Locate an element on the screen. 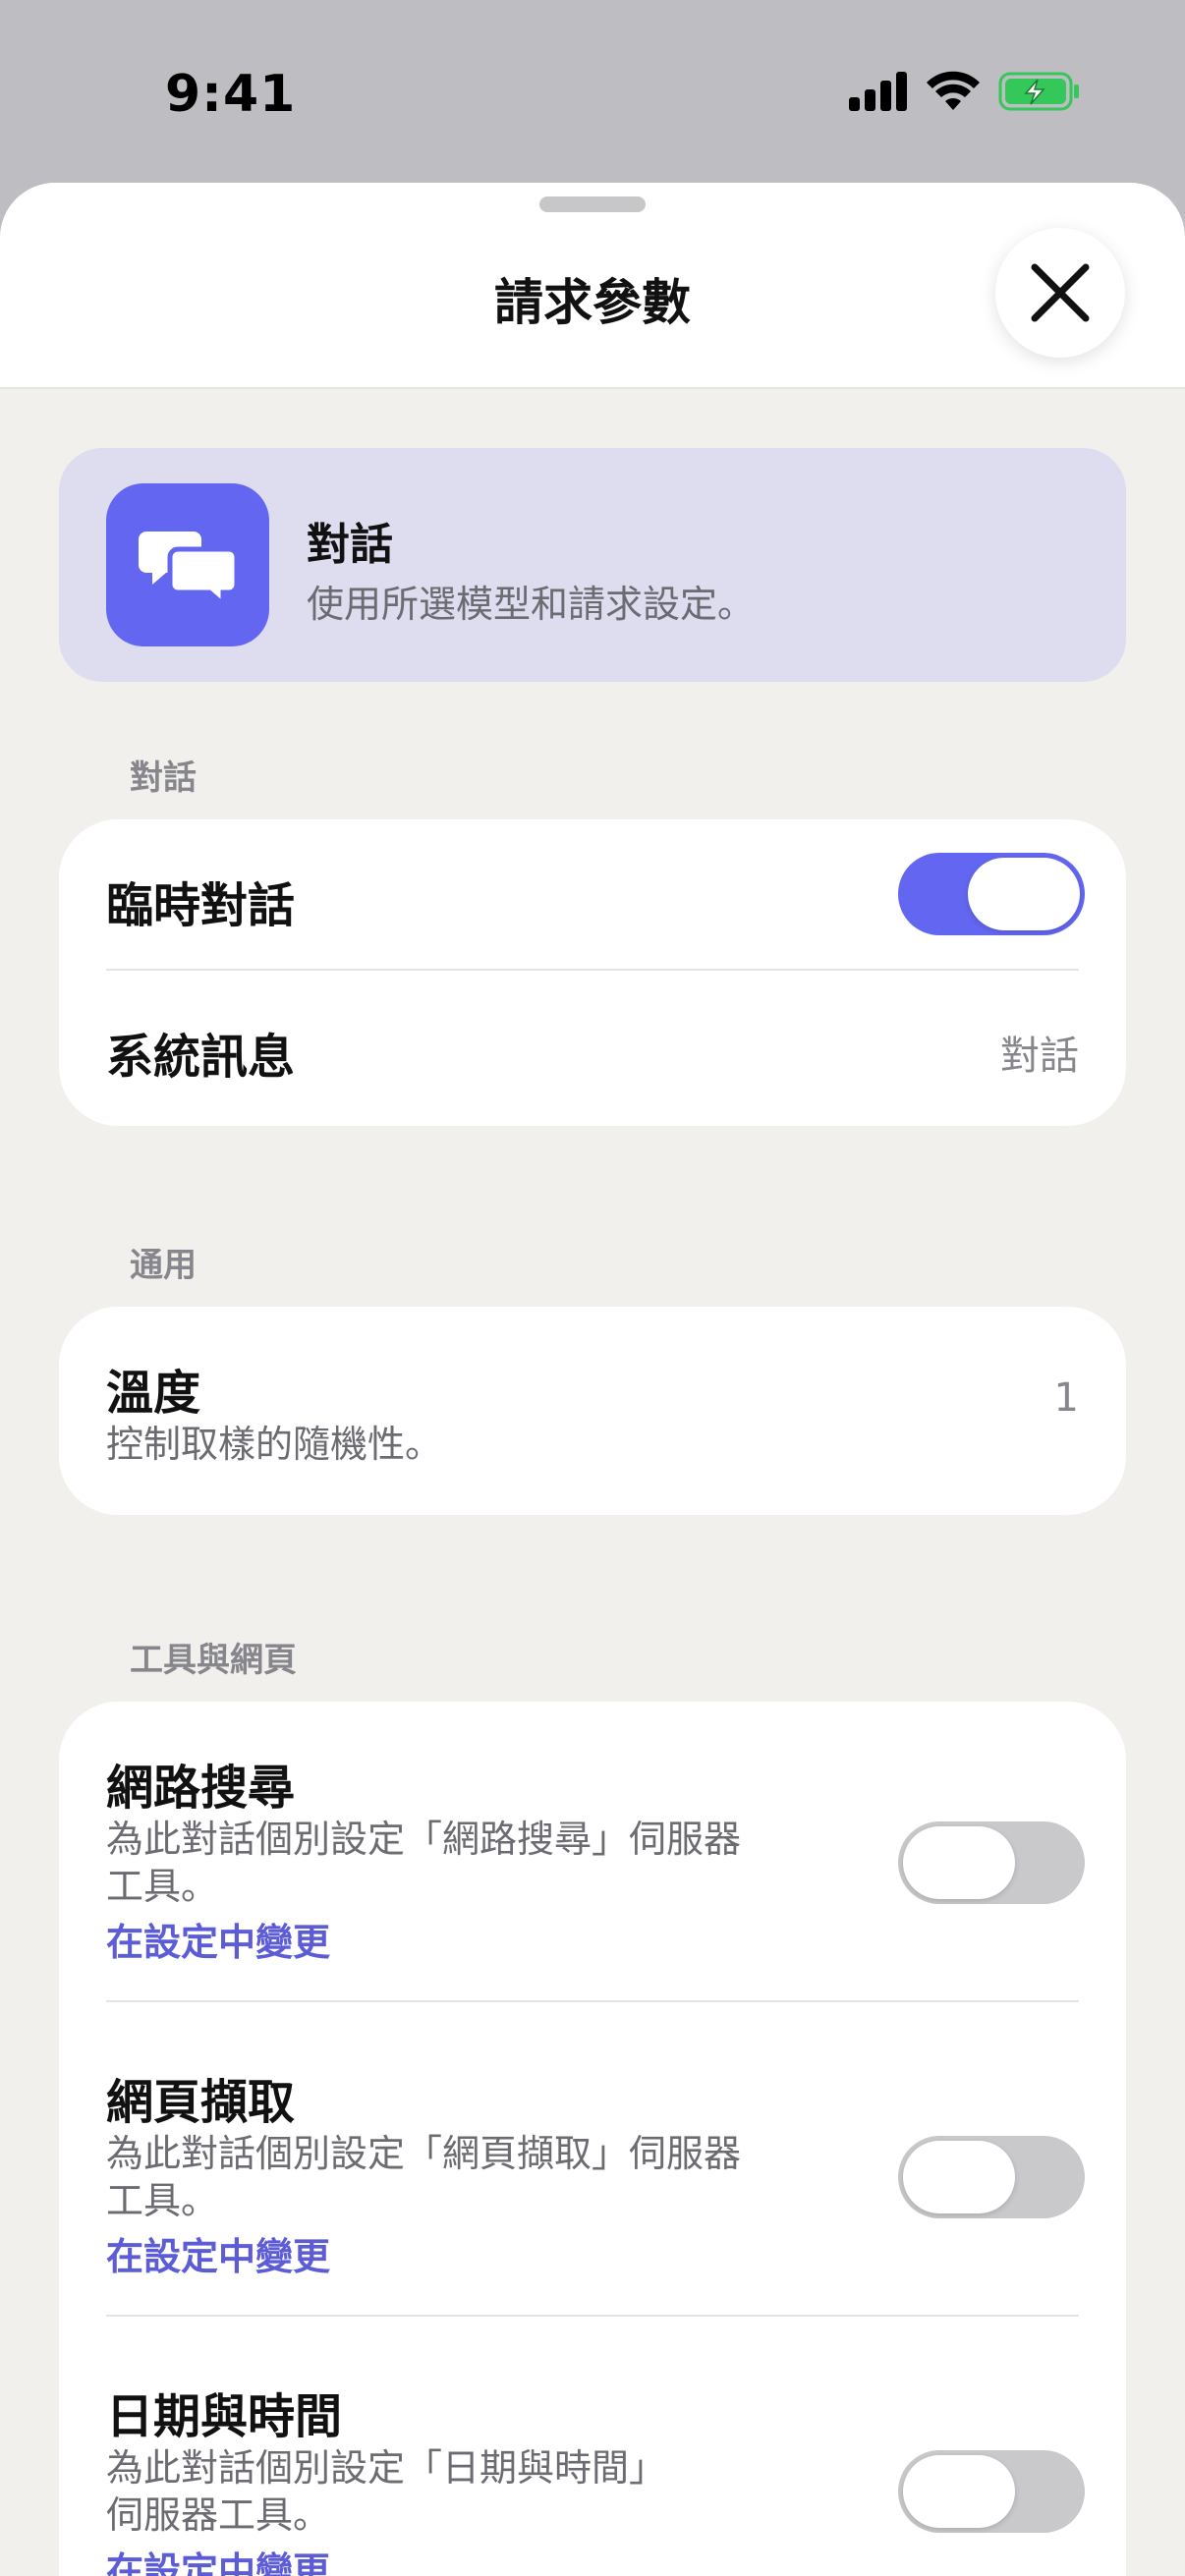  close-icon is located at coordinates (1061, 292).